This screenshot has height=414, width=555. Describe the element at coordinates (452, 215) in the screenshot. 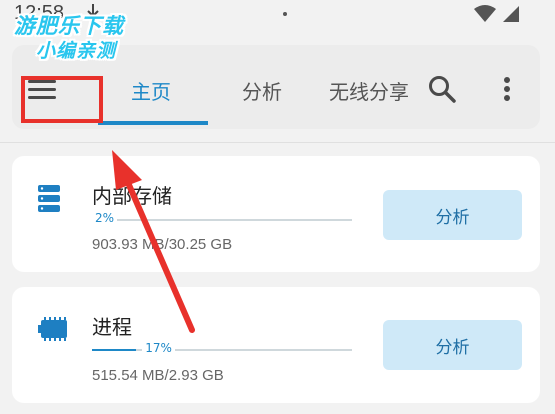

I see `storage-analyze-button: 分析` at that location.